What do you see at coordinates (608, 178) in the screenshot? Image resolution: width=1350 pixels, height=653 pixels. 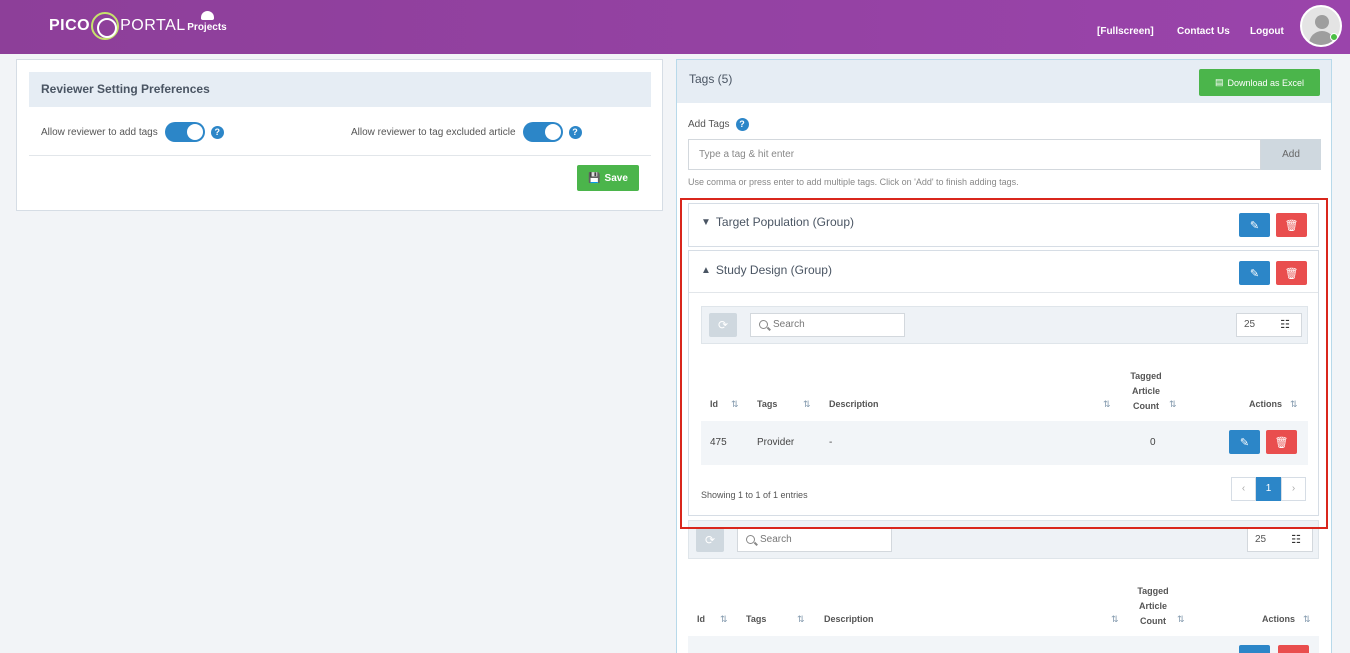 I see `save-button: 💾 Save` at bounding box center [608, 178].